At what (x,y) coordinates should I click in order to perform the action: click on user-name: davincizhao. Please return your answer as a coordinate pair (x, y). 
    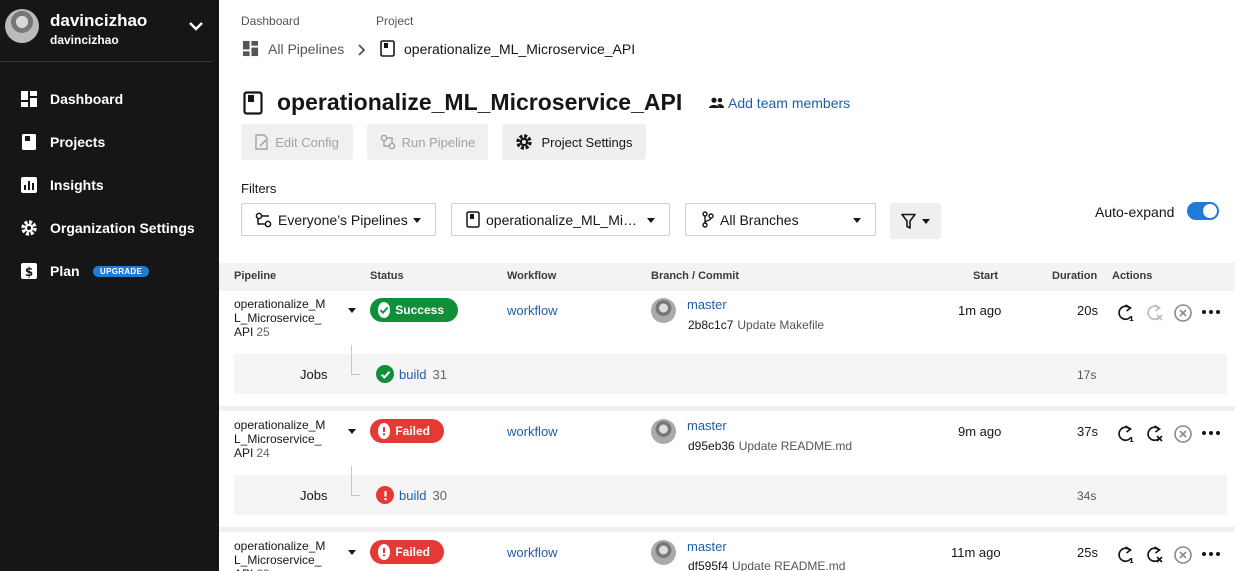
    Looking at the image, I should click on (99, 20).